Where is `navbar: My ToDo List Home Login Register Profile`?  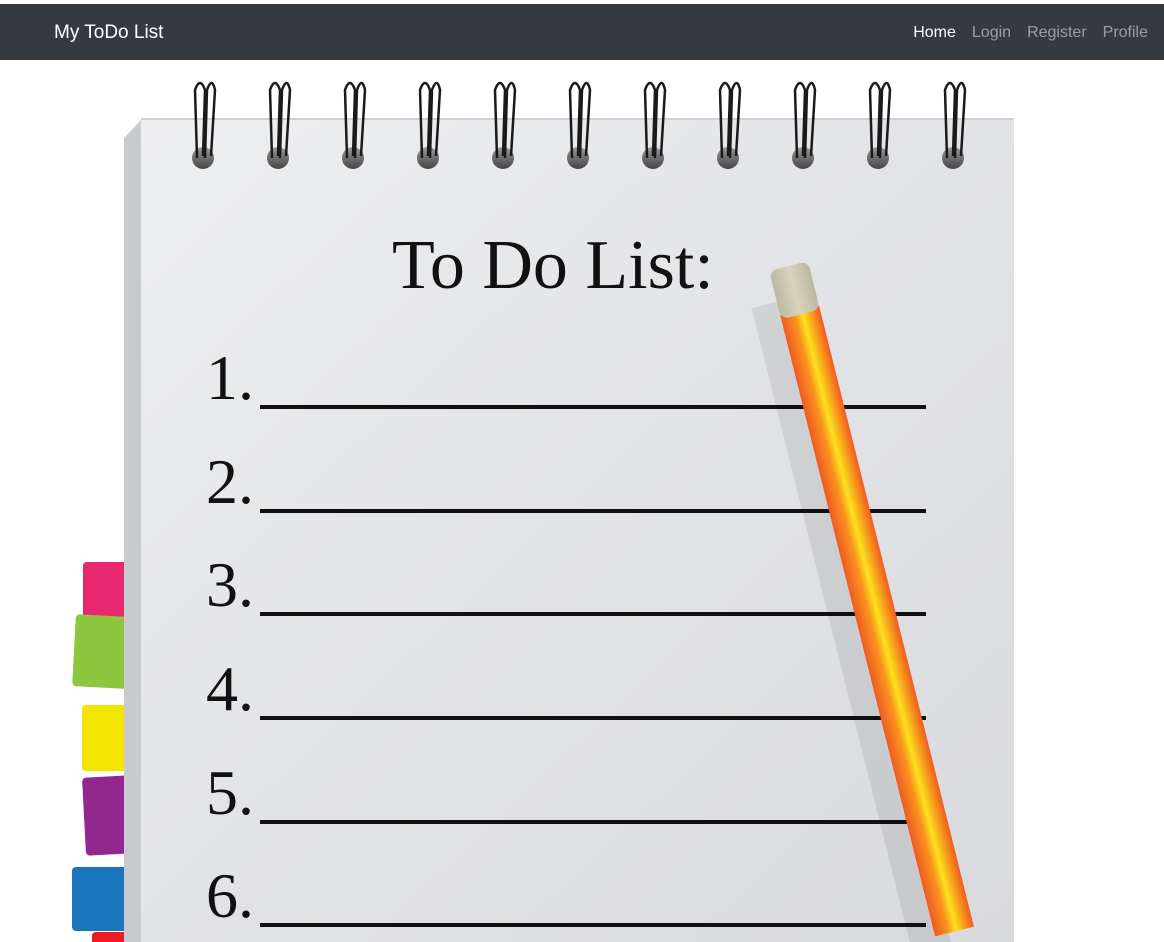
navbar: My ToDo List Home Login Register Profile is located at coordinates (582, 32).